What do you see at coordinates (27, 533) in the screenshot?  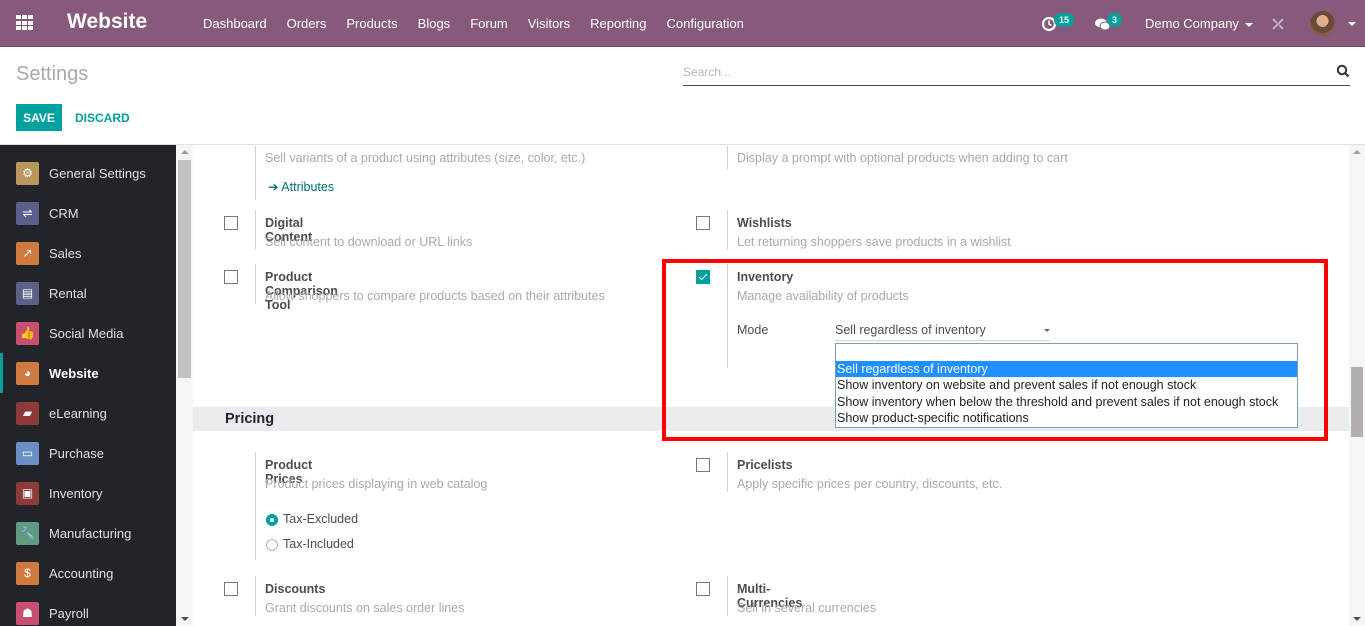 I see `wrench-icon: 🔧` at bounding box center [27, 533].